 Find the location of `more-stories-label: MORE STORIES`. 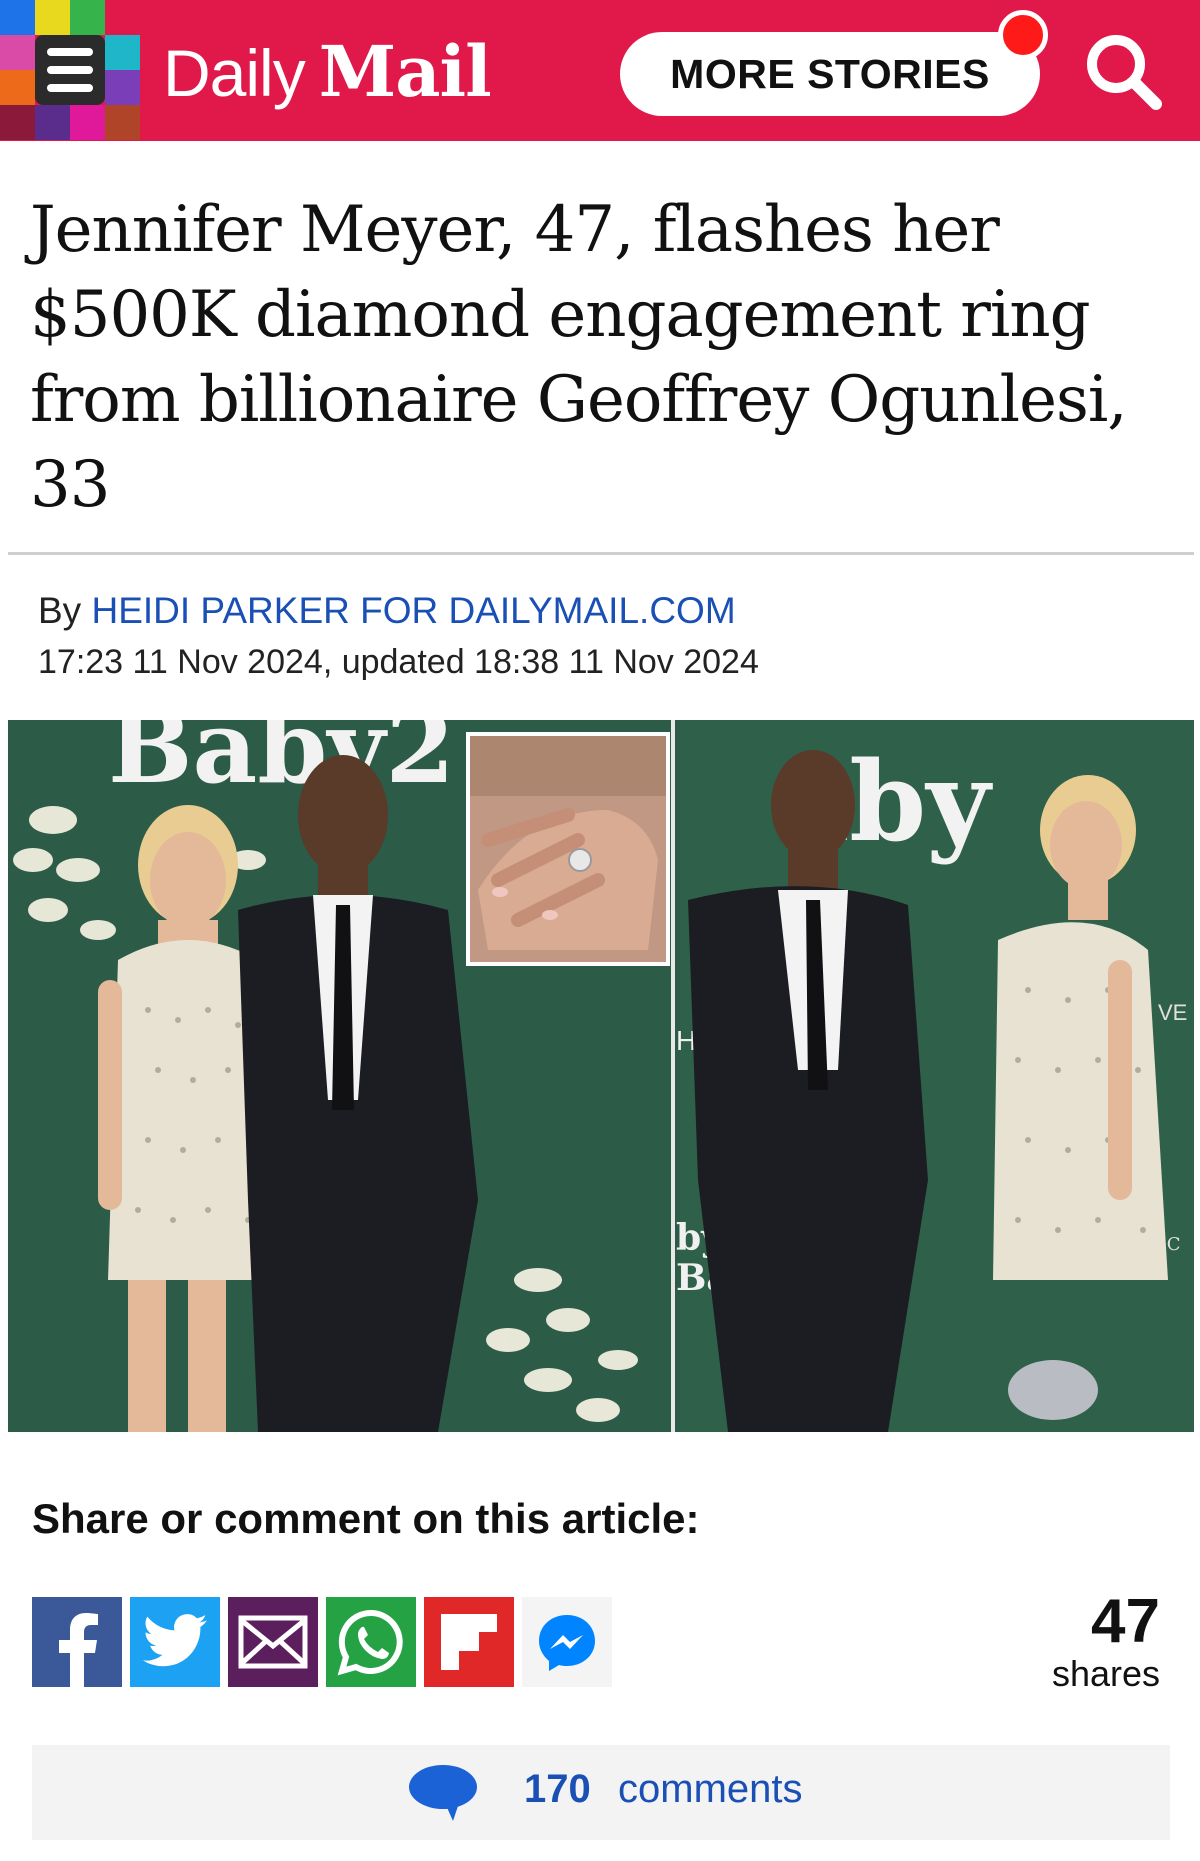

more-stories-label: MORE STORIES is located at coordinates (830, 73).